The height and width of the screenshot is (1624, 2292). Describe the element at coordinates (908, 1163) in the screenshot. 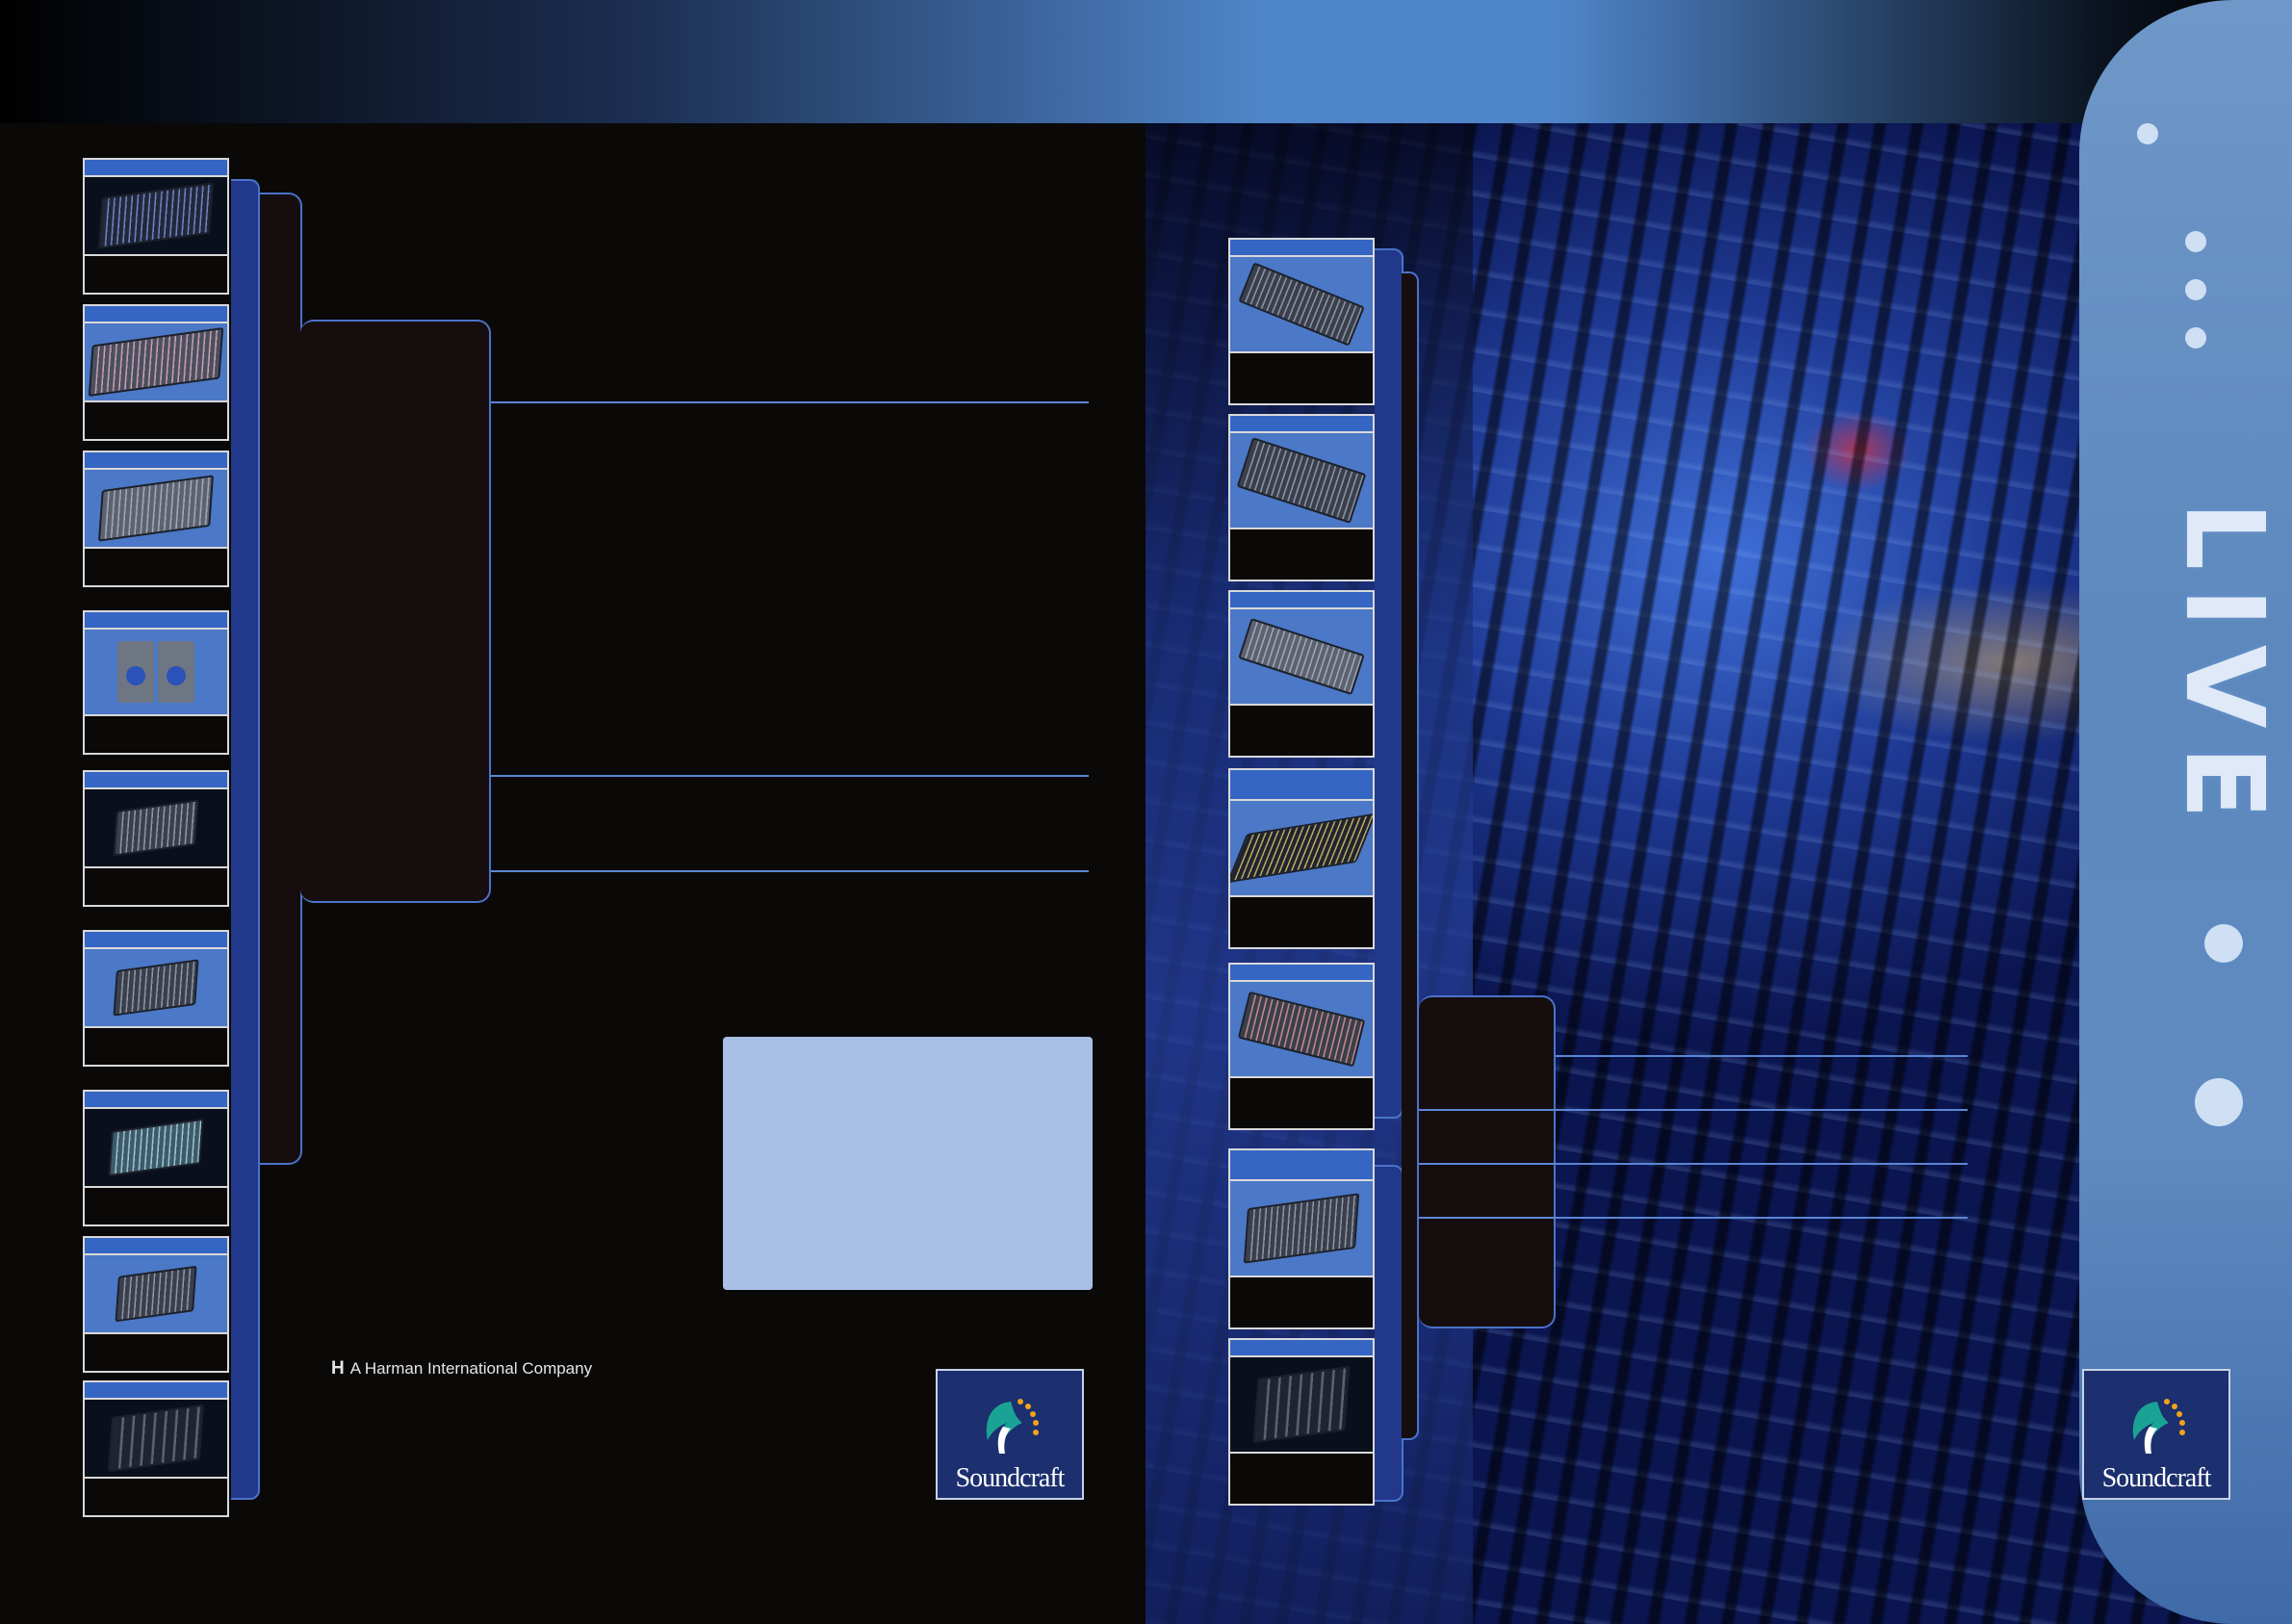

I see `info-box` at that location.